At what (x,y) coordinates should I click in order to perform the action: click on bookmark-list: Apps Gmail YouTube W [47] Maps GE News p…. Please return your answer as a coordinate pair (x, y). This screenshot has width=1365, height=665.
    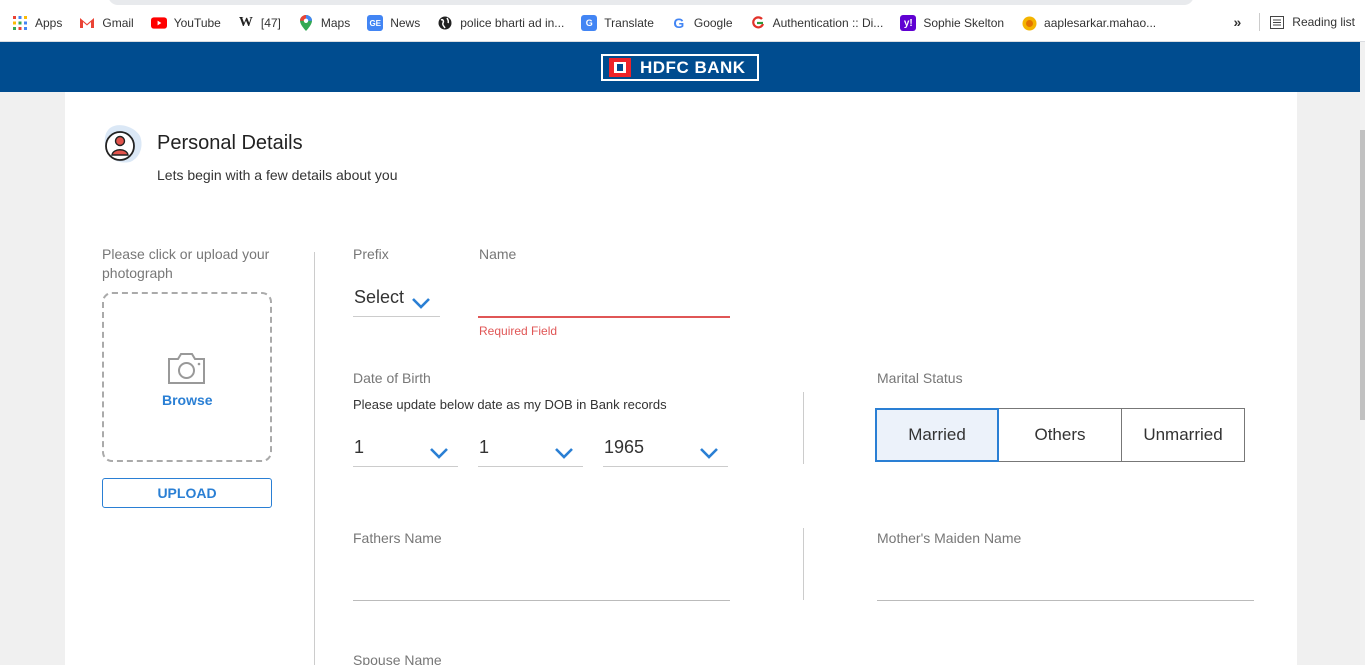
    Looking at the image, I should click on (592, 23).